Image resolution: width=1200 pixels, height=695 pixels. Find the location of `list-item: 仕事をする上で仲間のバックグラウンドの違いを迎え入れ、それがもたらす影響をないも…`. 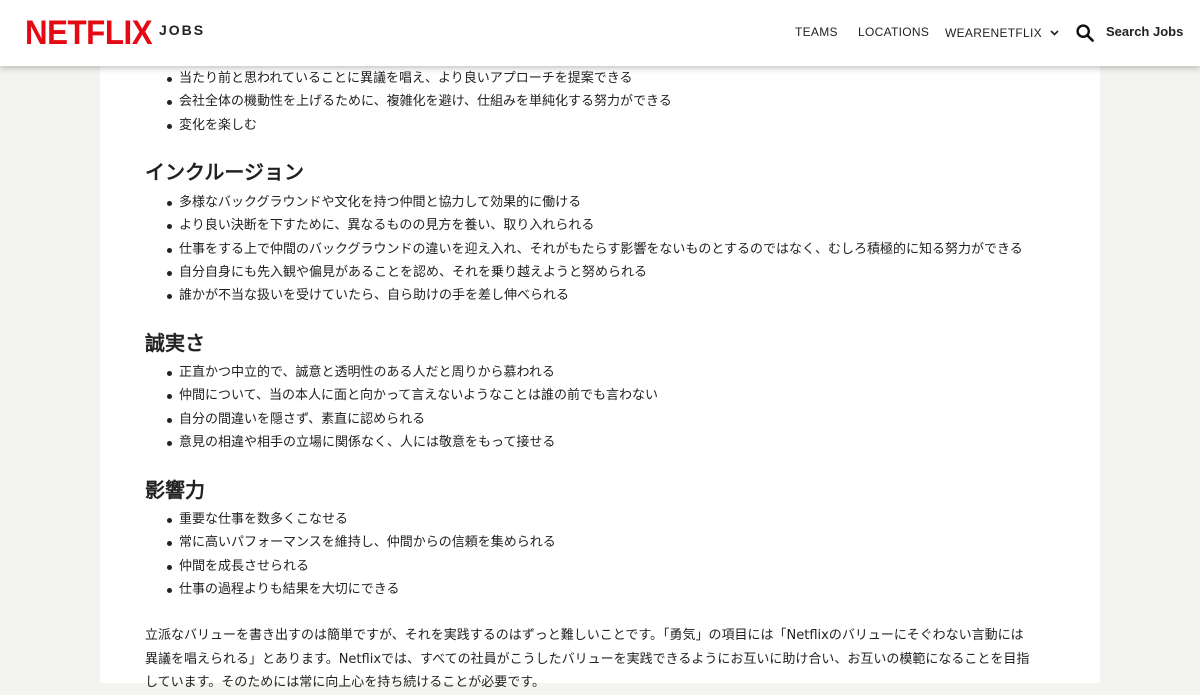

list-item: 仕事をする上で仲間のバックグラウンドの違いを迎え入れ、それがもたらす影響をないも… is located at coordinates (605, 249).